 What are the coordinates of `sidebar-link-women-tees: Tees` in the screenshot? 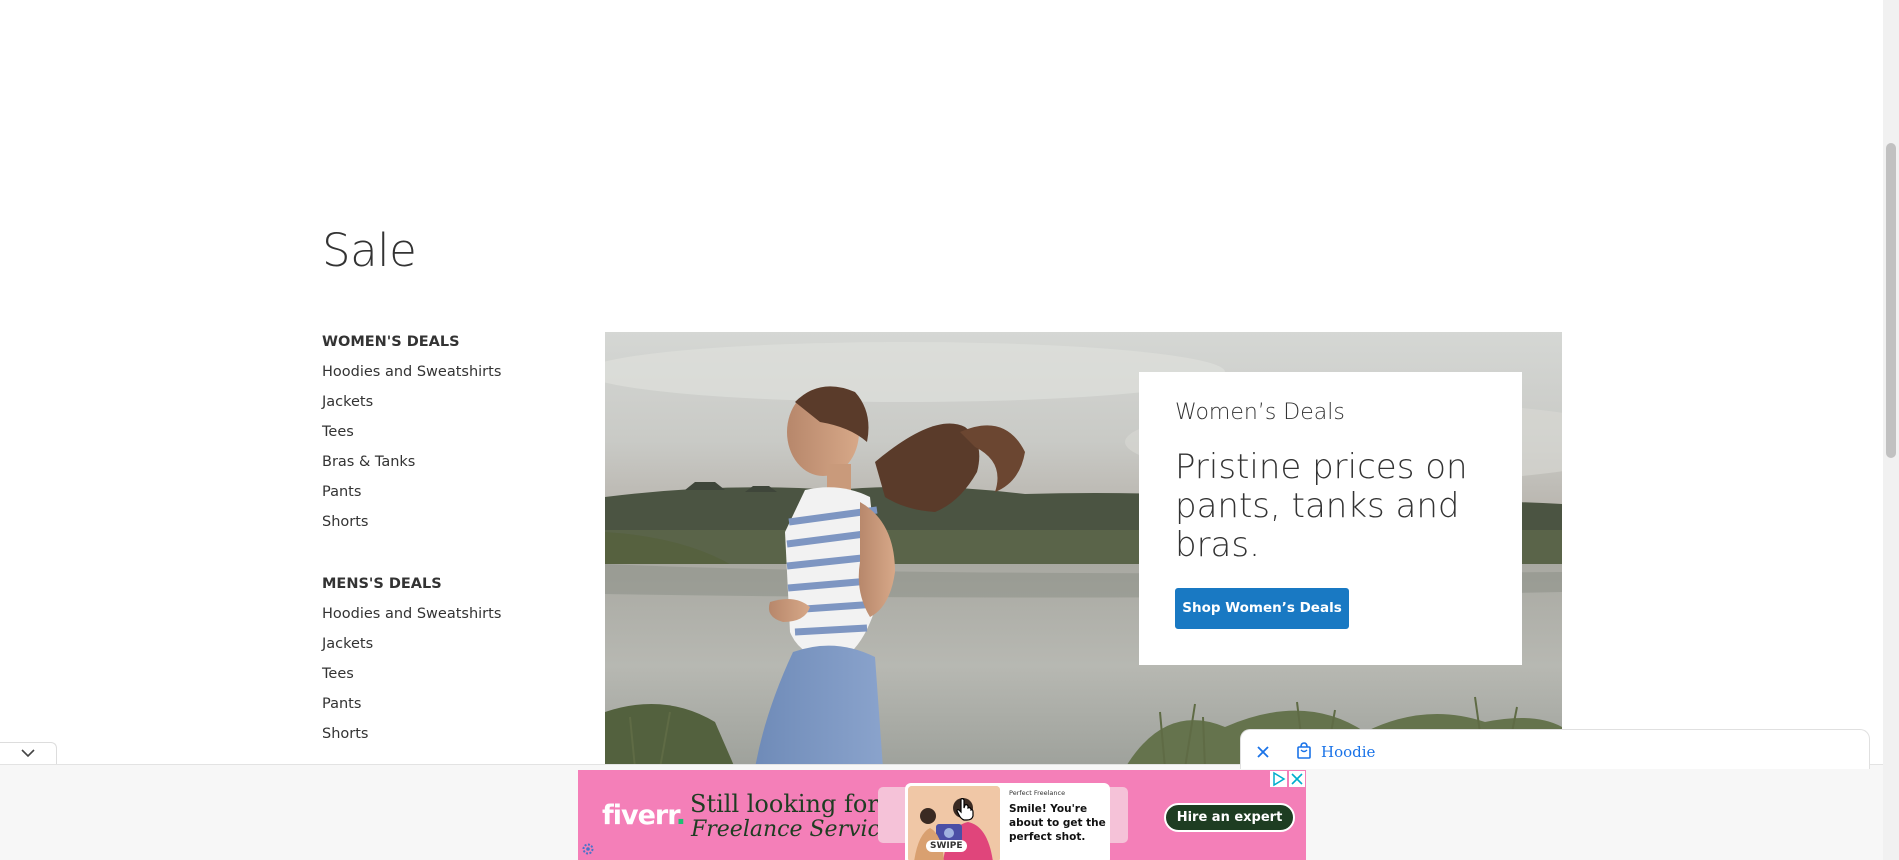 It's located at (442, 437).